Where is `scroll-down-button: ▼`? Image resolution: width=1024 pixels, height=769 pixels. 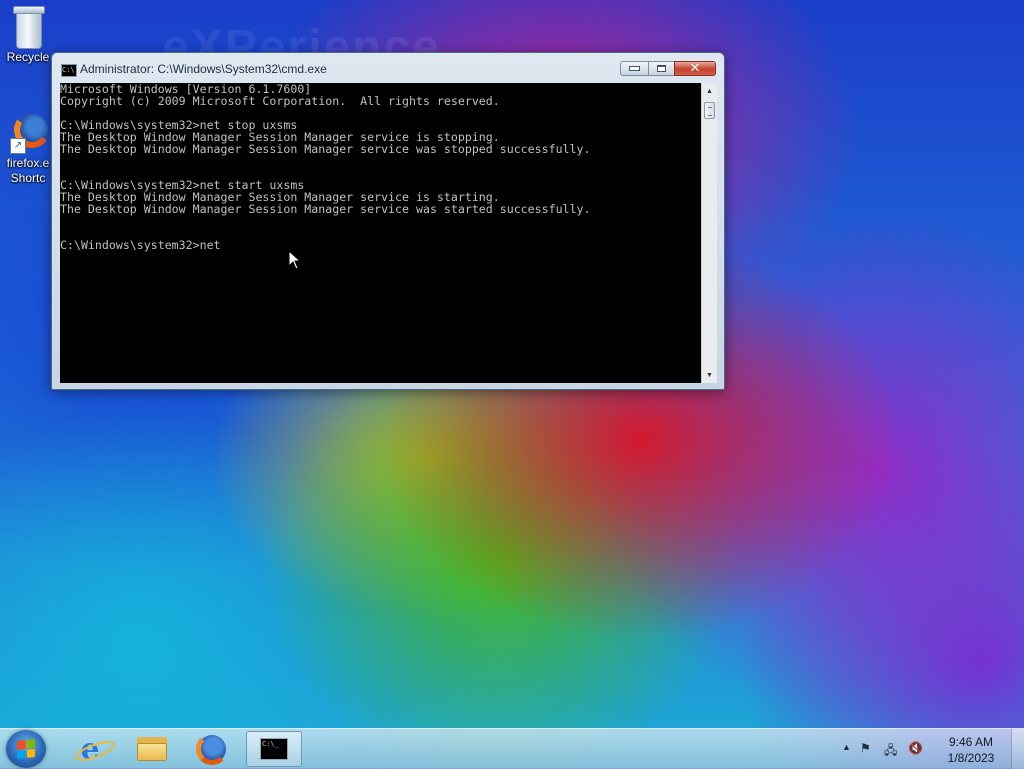
scroll-down-button: ▼ is located at coordinates (709, 375).